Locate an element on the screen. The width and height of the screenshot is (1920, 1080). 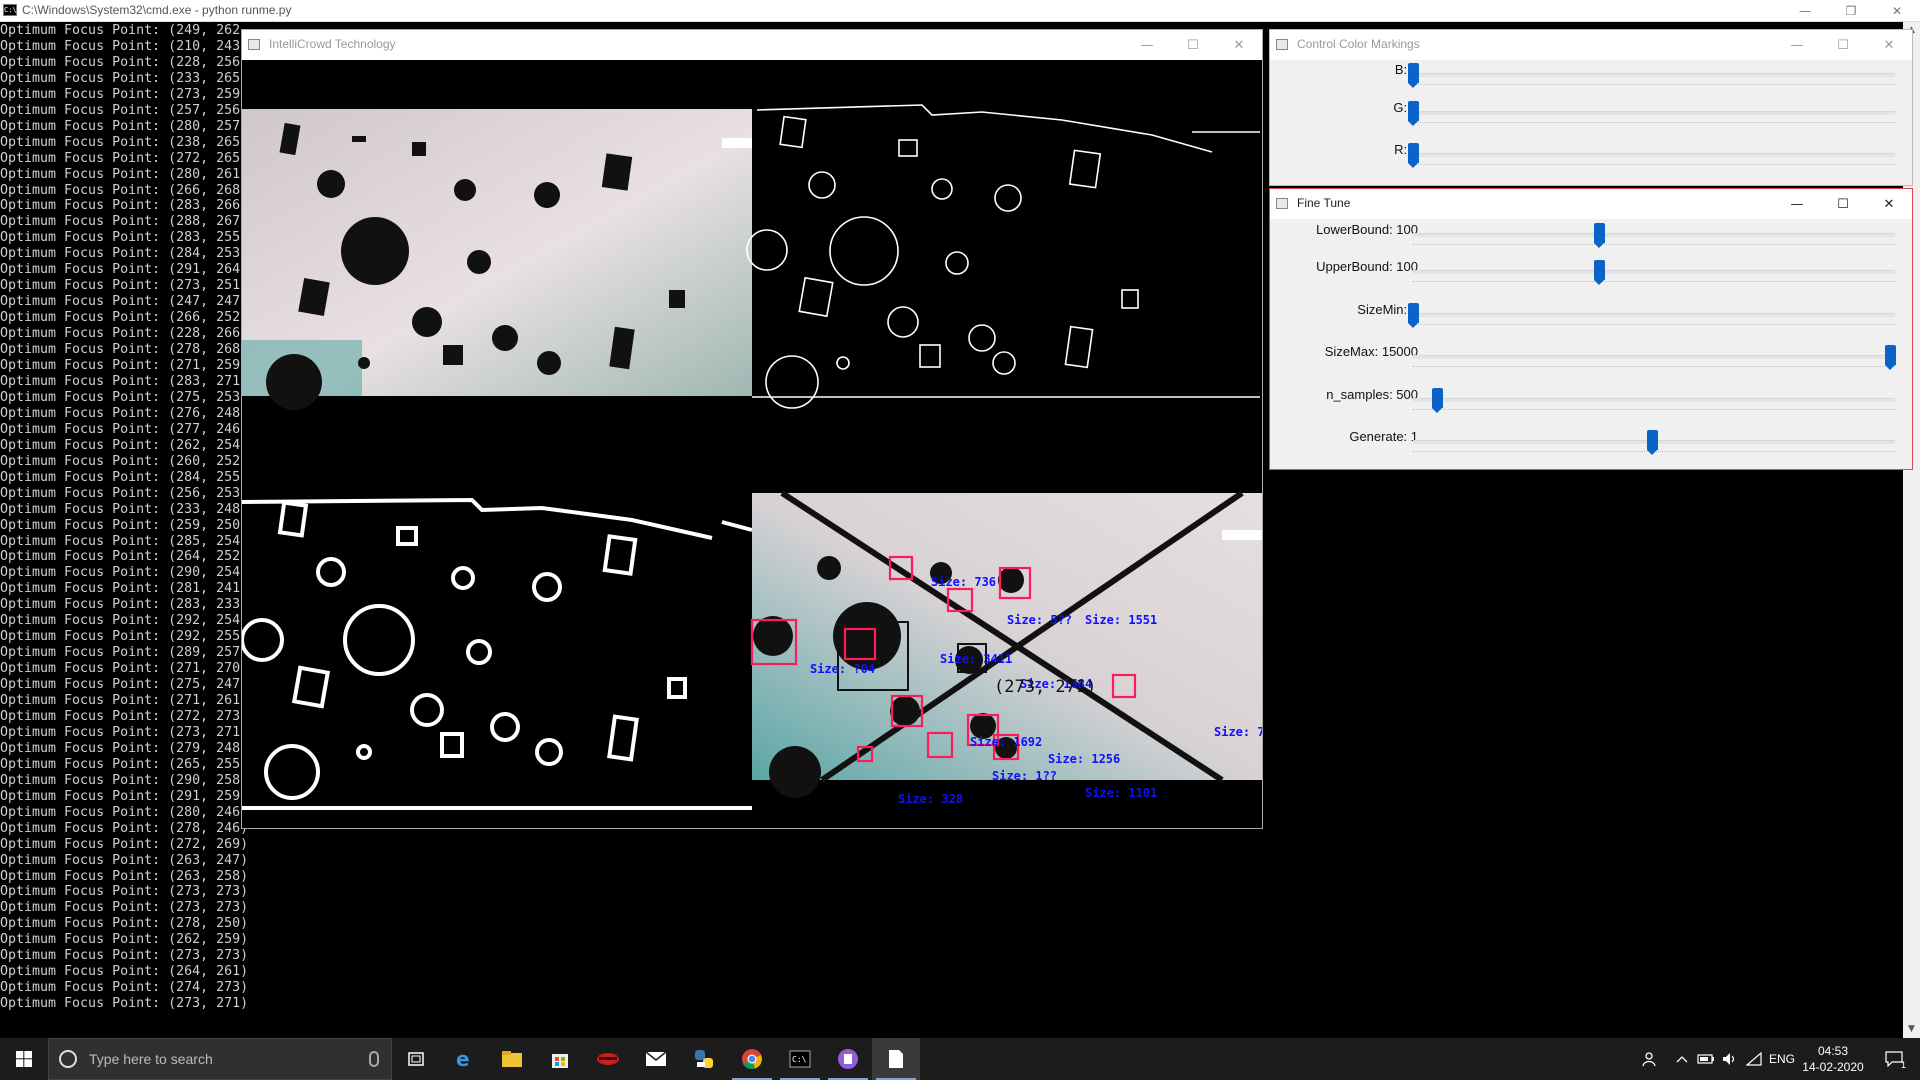
console-line: Optimum Focus Point: (275, 253 is located at coordinates (120, 397).